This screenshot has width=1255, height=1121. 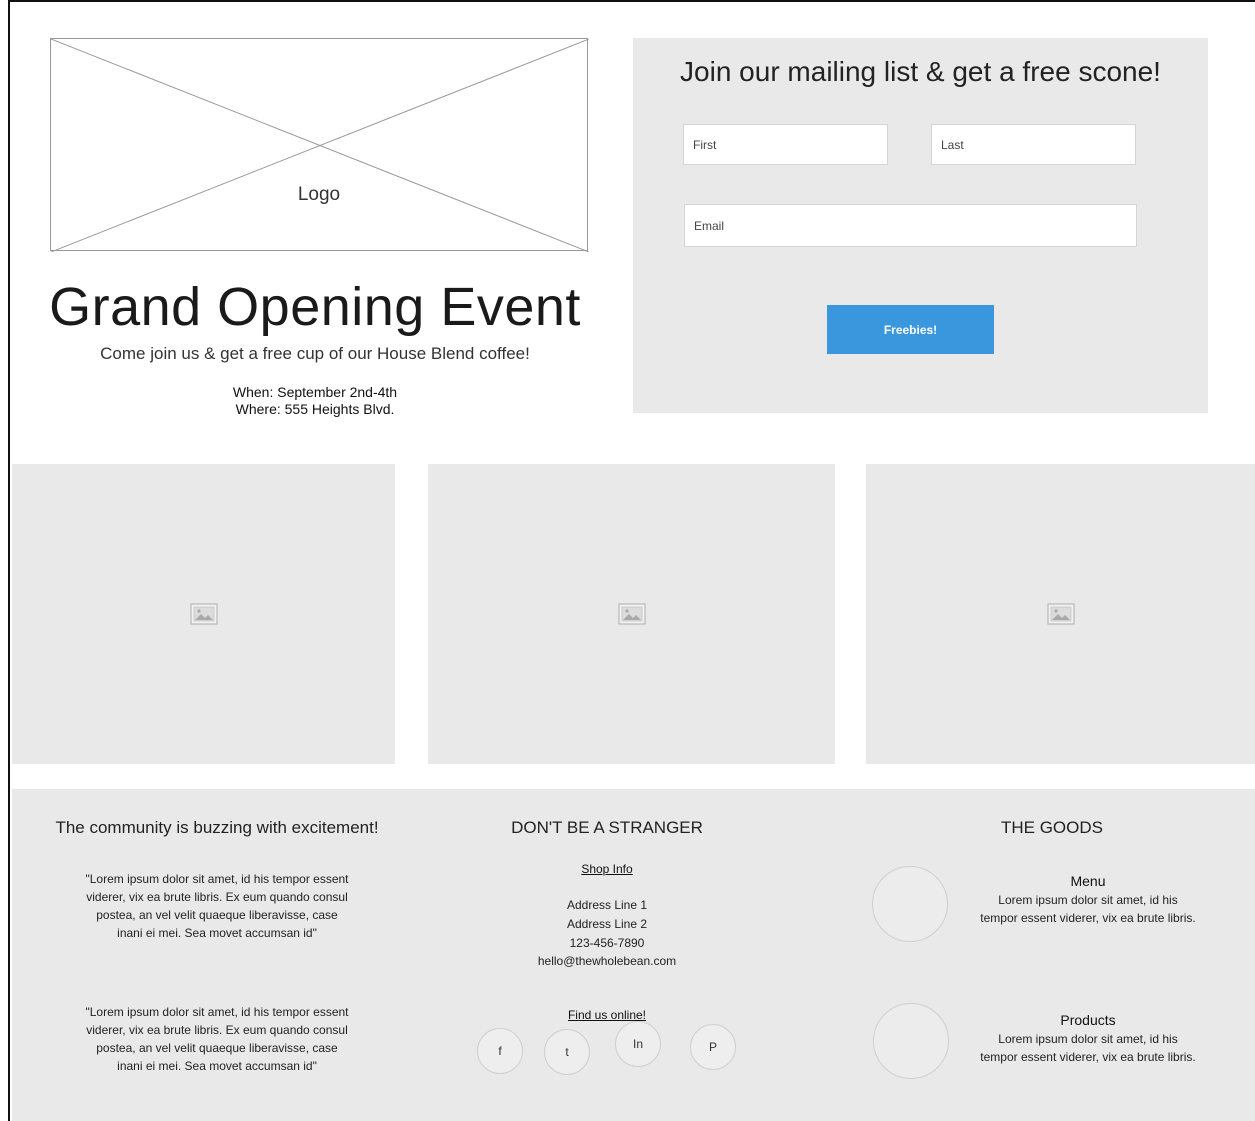 What do you see at coordinates (607, 961) in the screenshot?
I see `email-address: hello@thewholebean.com` at bounding box center [607, 961].